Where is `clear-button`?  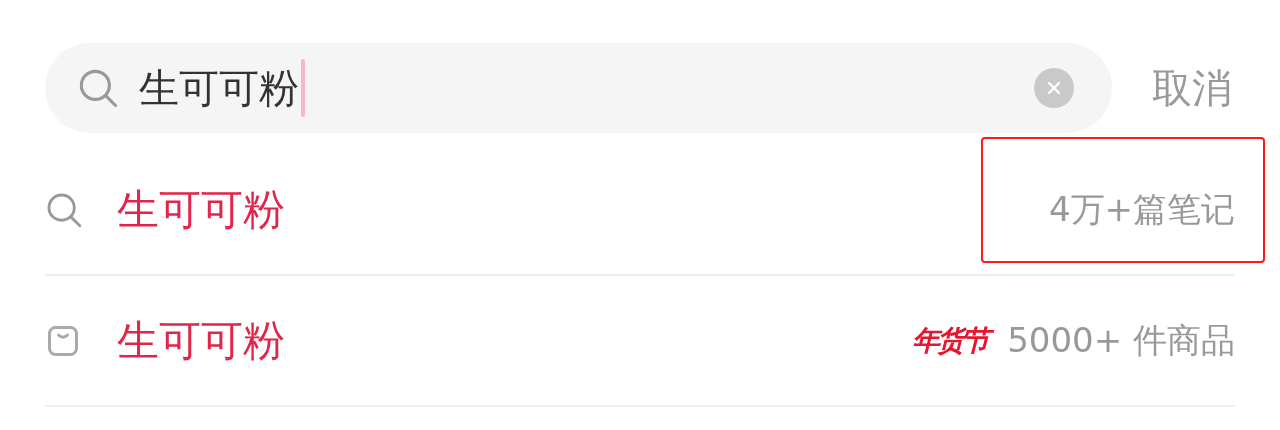
clear-button is located at coordinates (1054, 88).